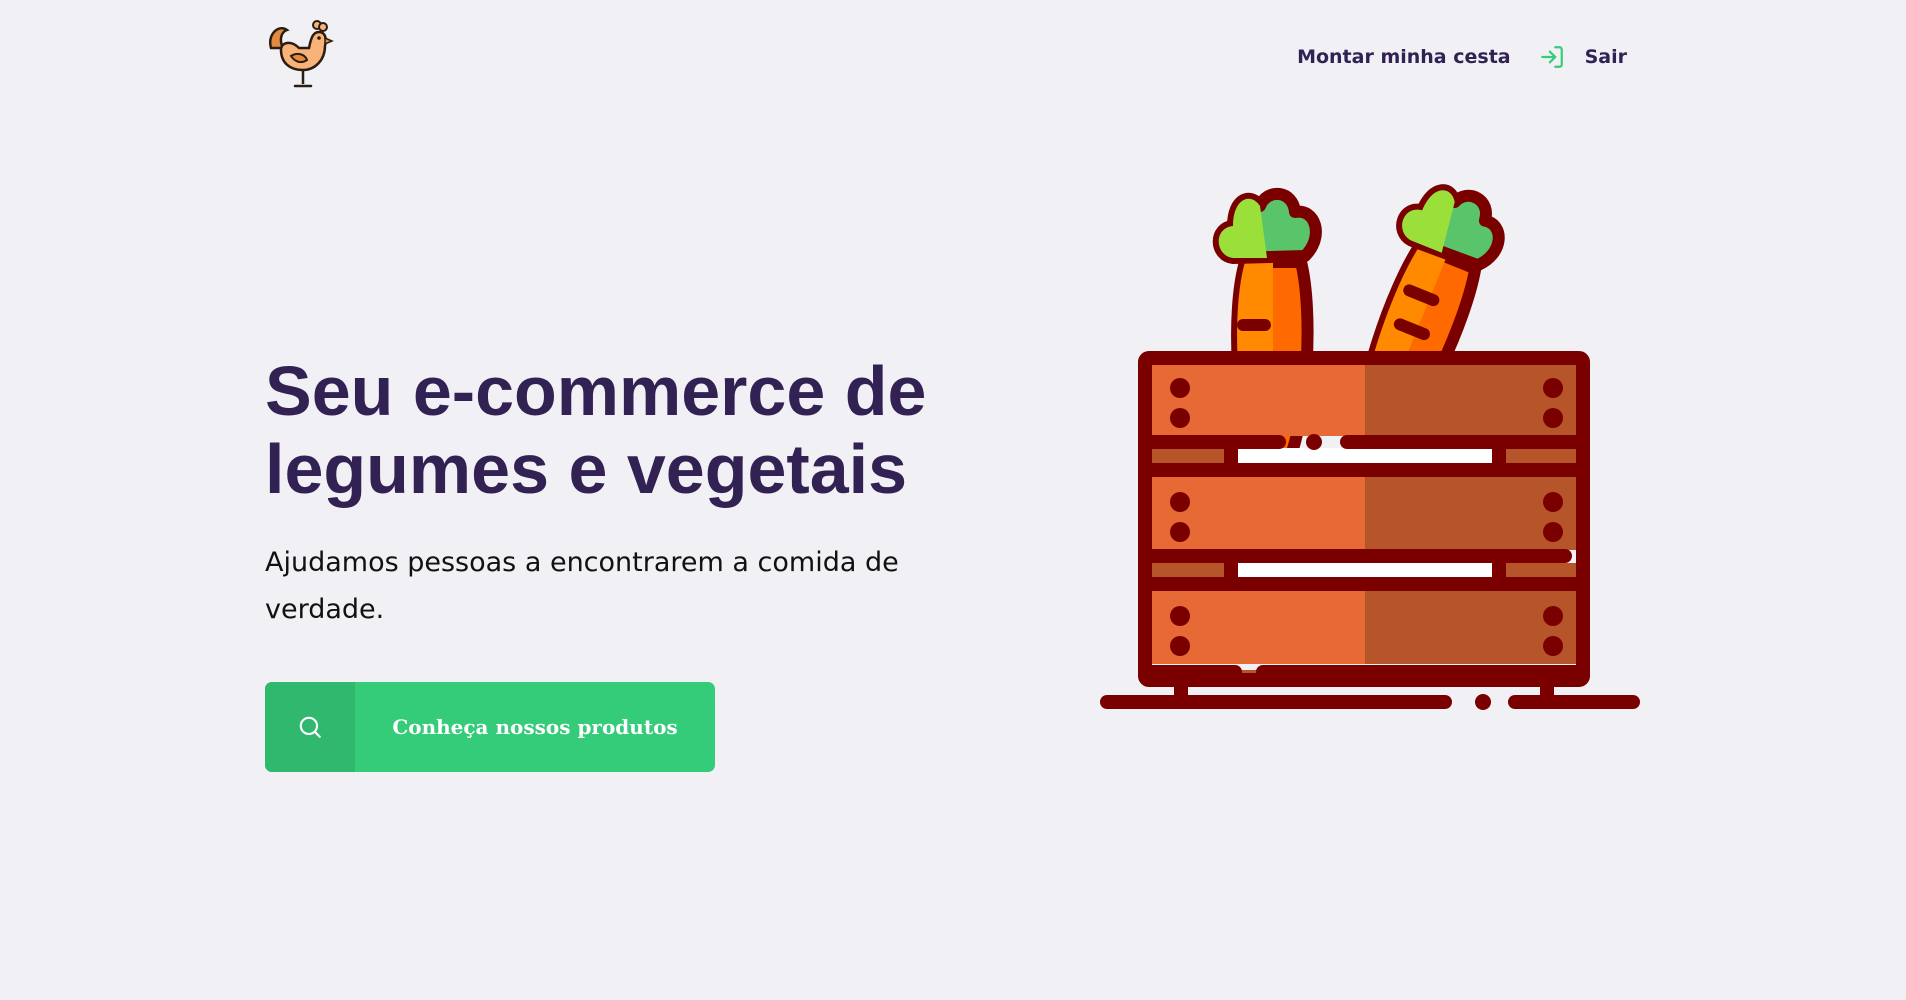 The image size is (1906, 1000). What do you see at coordinates (946, 54) in the screenshot?
I see `header: Montar minha cesta Sair` at bounding box center [946, 54].